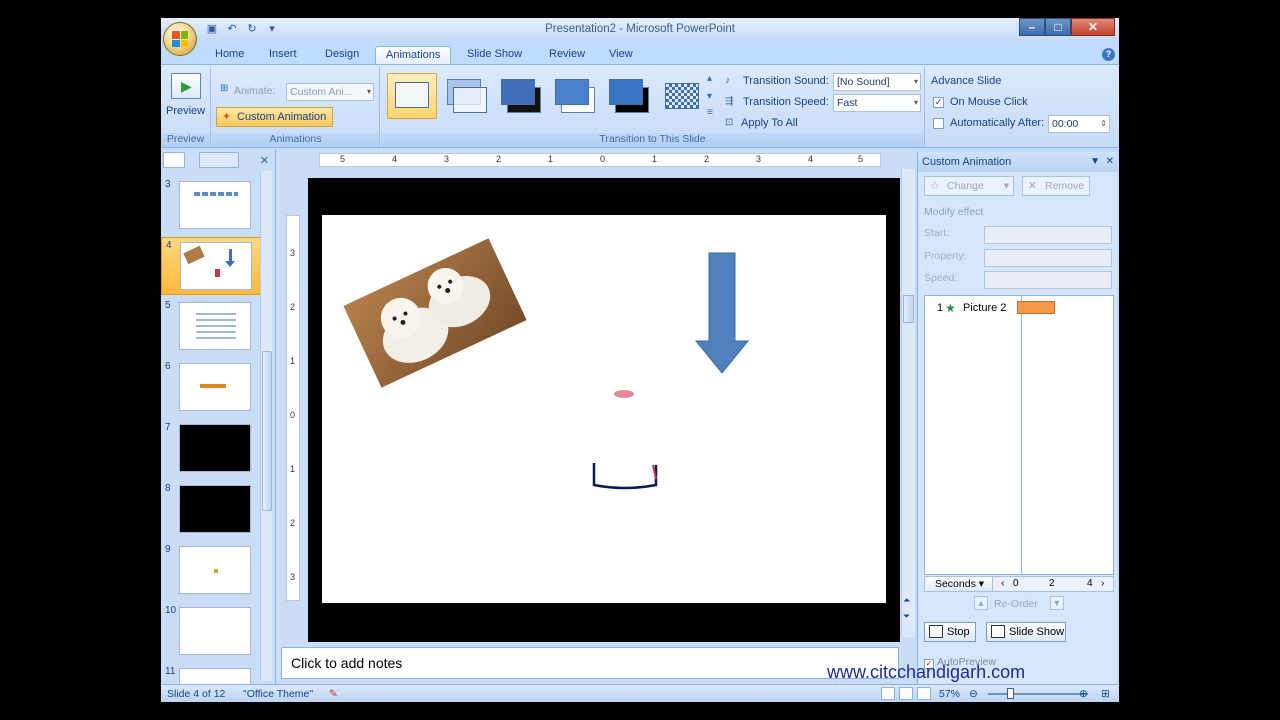  What do you see at coordinates (567, 55) in the screenshot?
I see `tab-review: Review` at bounding box center [567, 55].